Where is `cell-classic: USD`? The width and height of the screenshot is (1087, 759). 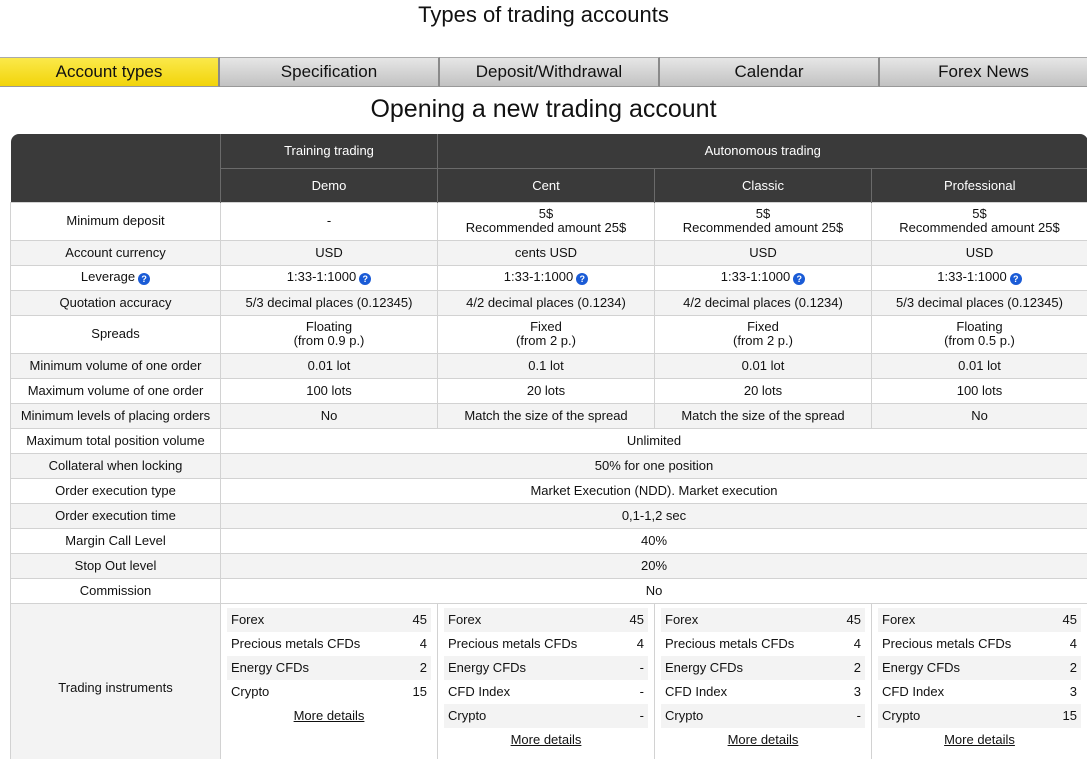 cell-classic: USD is located at coordinates (763, 252).